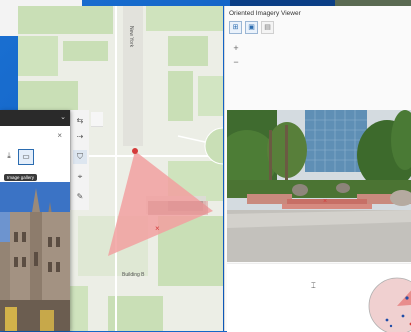 The height and width of the screenshot is (332, 411). I want to click on tooltip: Image gallery, so click(21, 177).